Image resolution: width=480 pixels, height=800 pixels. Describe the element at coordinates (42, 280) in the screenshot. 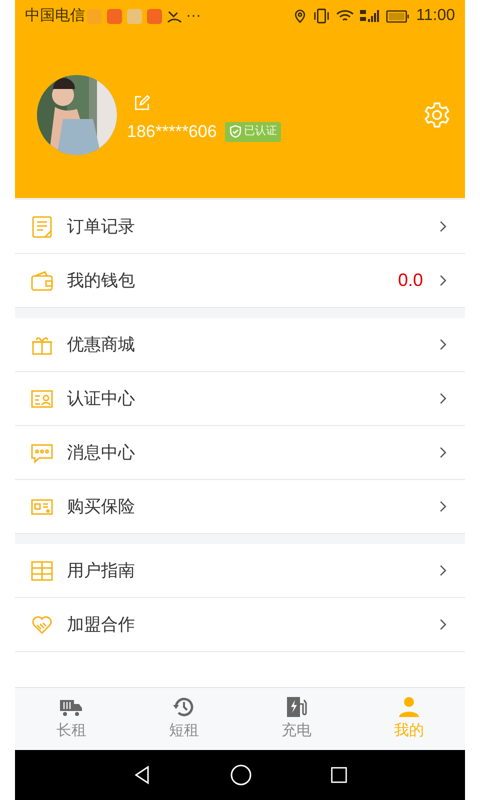

I see `wallet-icon` at that location.